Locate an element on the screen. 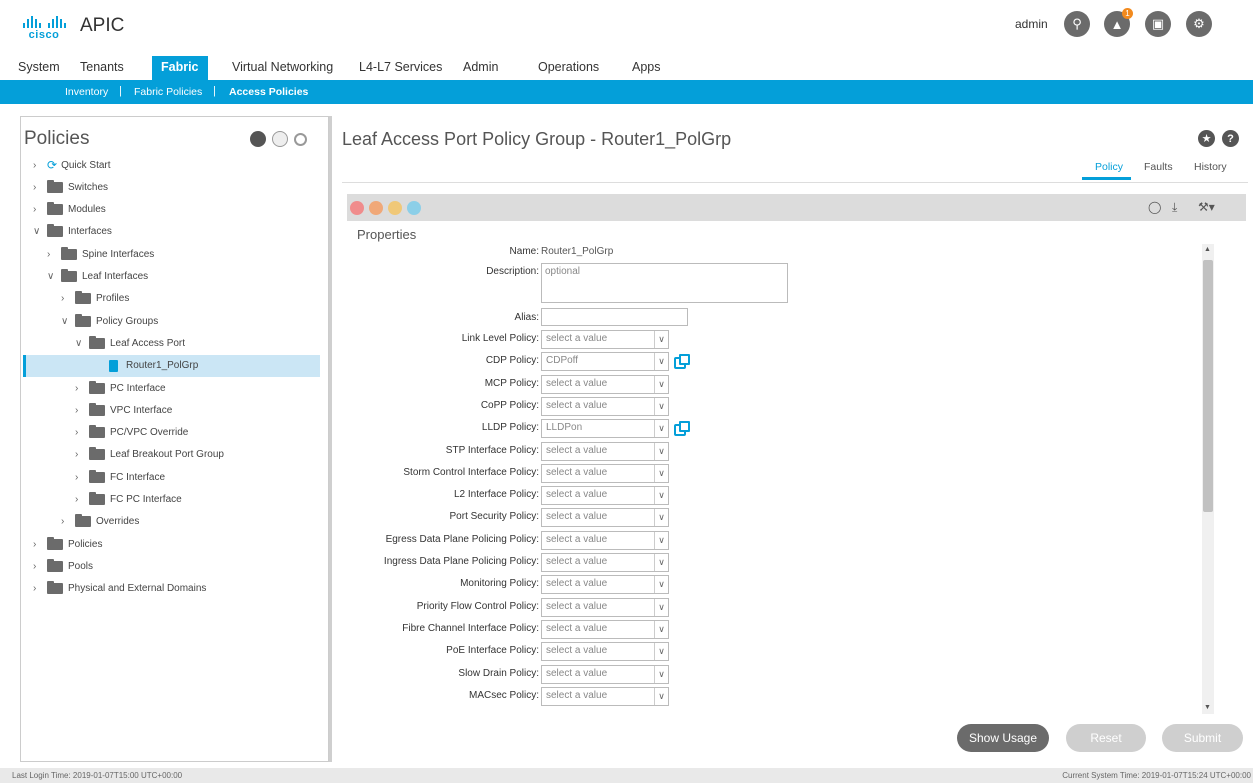  tab-l4-l7-services: L4-L7 Services is located at coordinates (400, 68).